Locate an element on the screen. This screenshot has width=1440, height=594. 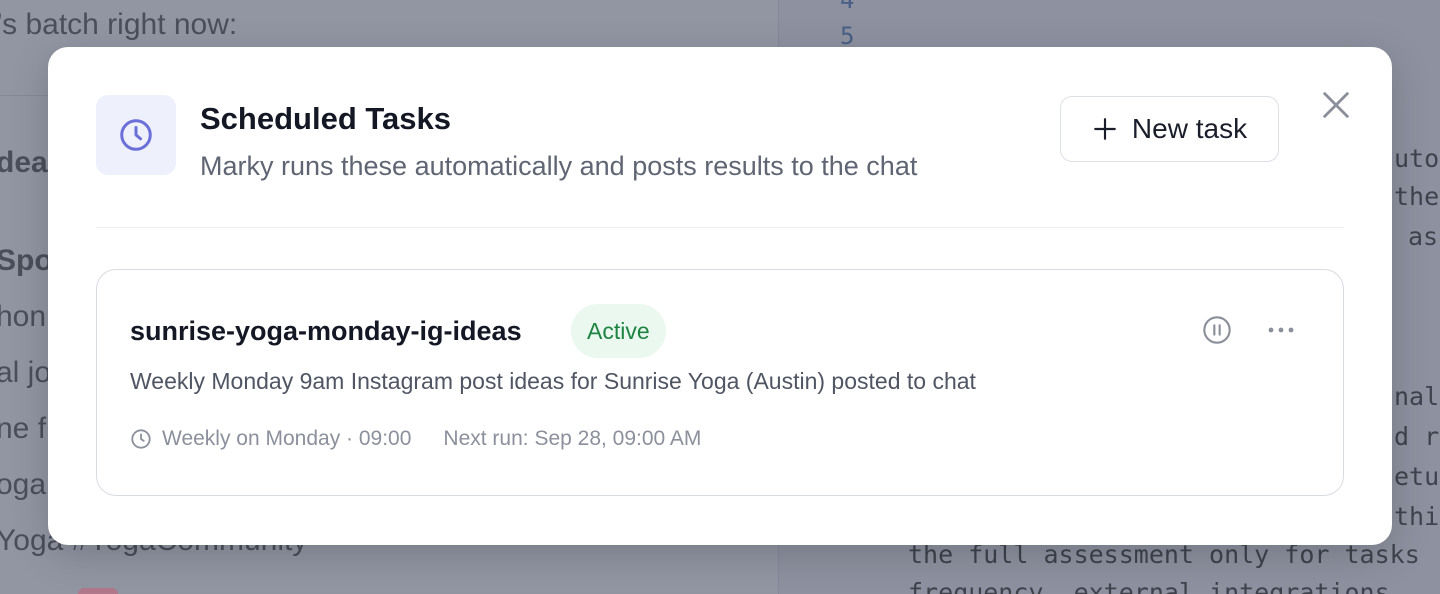
new-task-label: New task is located at coordinates (1189, 128).